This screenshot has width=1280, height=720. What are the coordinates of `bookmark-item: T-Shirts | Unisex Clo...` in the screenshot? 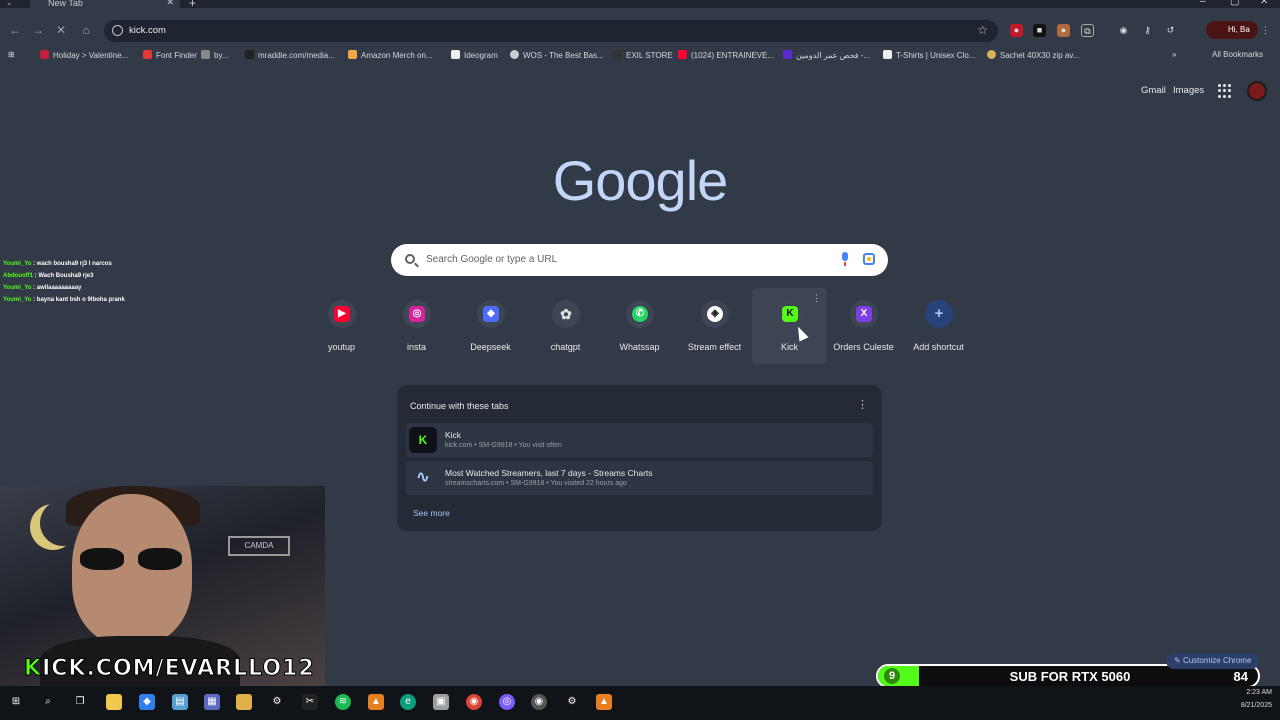 It's located at (929, 55).